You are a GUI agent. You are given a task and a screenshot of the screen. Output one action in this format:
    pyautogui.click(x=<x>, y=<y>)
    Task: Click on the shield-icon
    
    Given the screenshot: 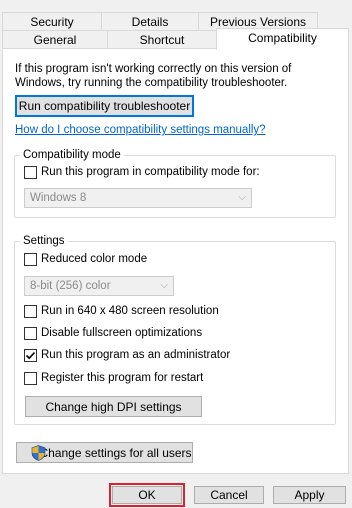 What is the action you would take?
    pyautogui.click(x=38, y=456)
    